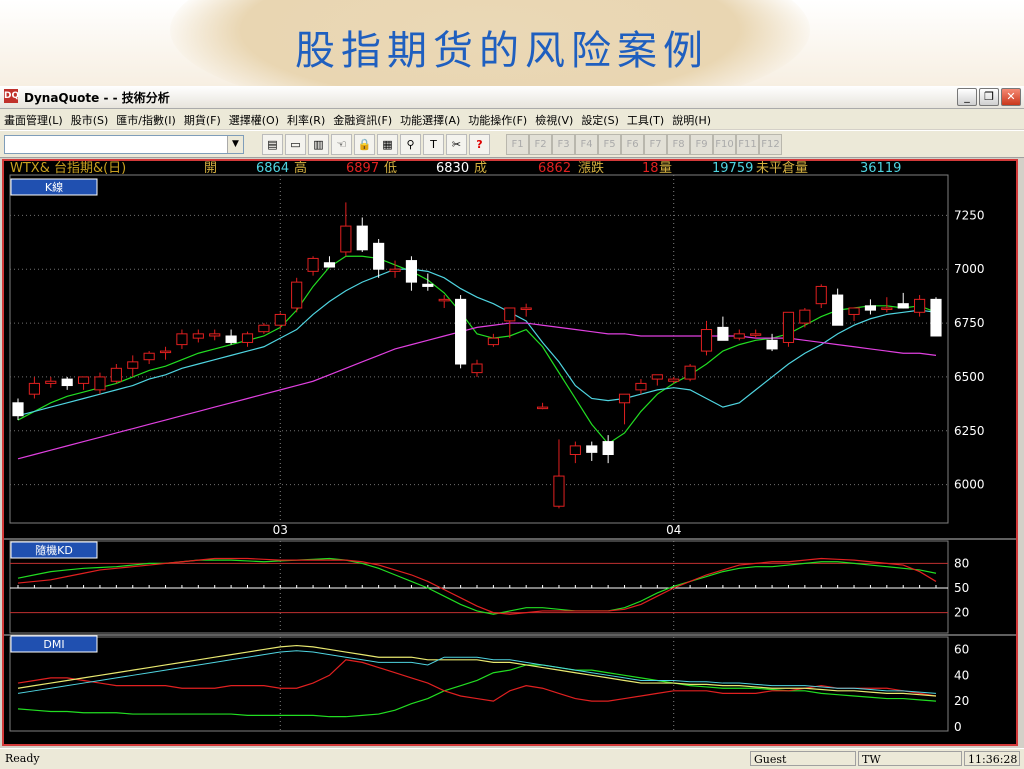  I want to click on menu-item-2: 匯市/指數(I), so click(146, 118).